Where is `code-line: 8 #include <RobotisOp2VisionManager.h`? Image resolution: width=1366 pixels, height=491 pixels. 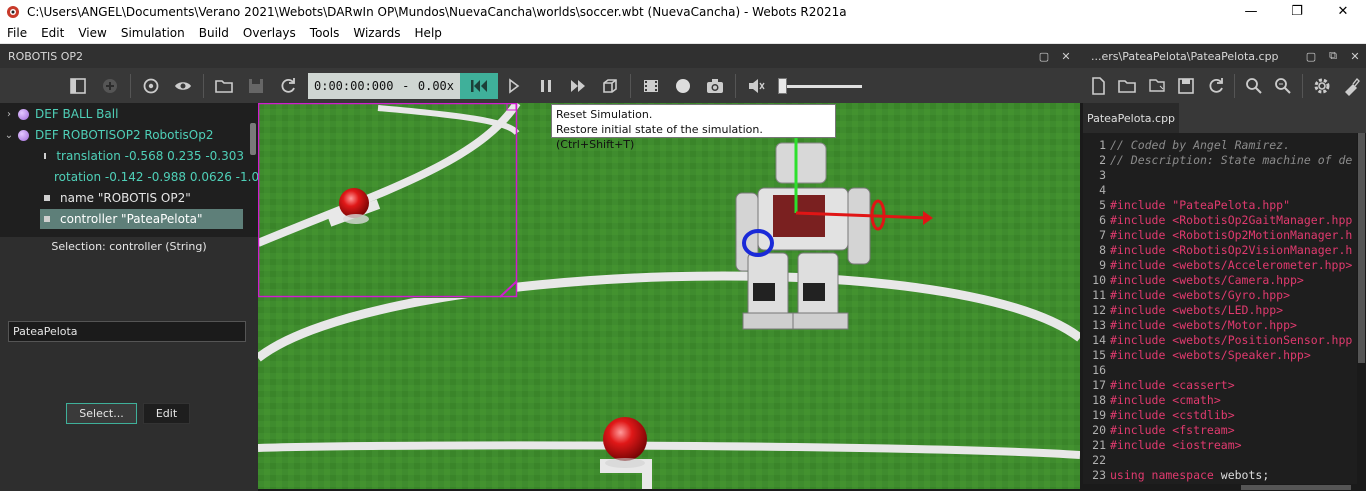
code-line: 8 #include <RobotisOp2VisionManager.h is located at coordinates (1217, 250).